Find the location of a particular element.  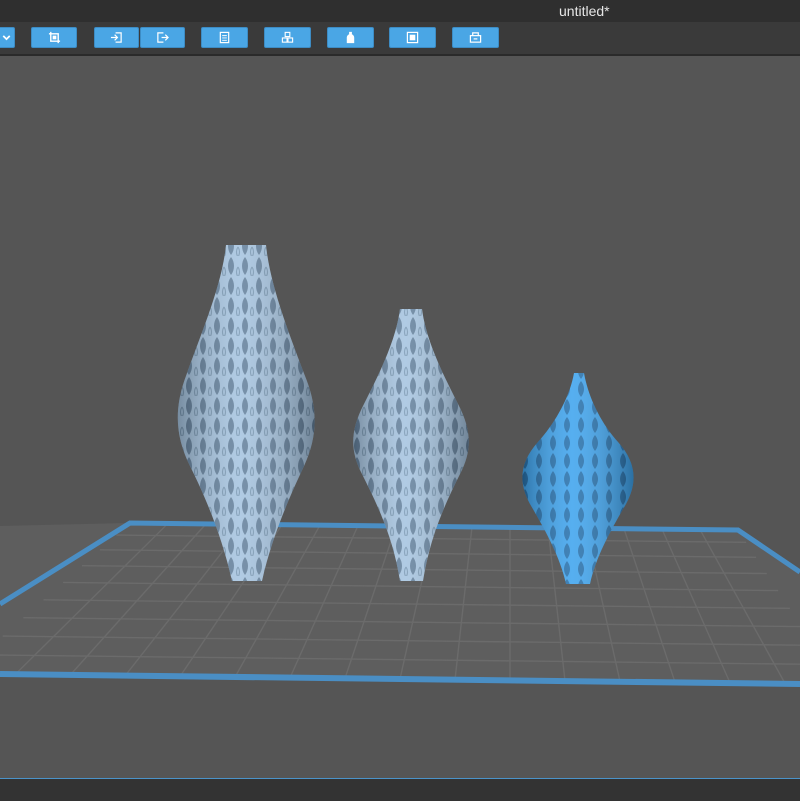

crop-button is located at coordinates (54, 37).